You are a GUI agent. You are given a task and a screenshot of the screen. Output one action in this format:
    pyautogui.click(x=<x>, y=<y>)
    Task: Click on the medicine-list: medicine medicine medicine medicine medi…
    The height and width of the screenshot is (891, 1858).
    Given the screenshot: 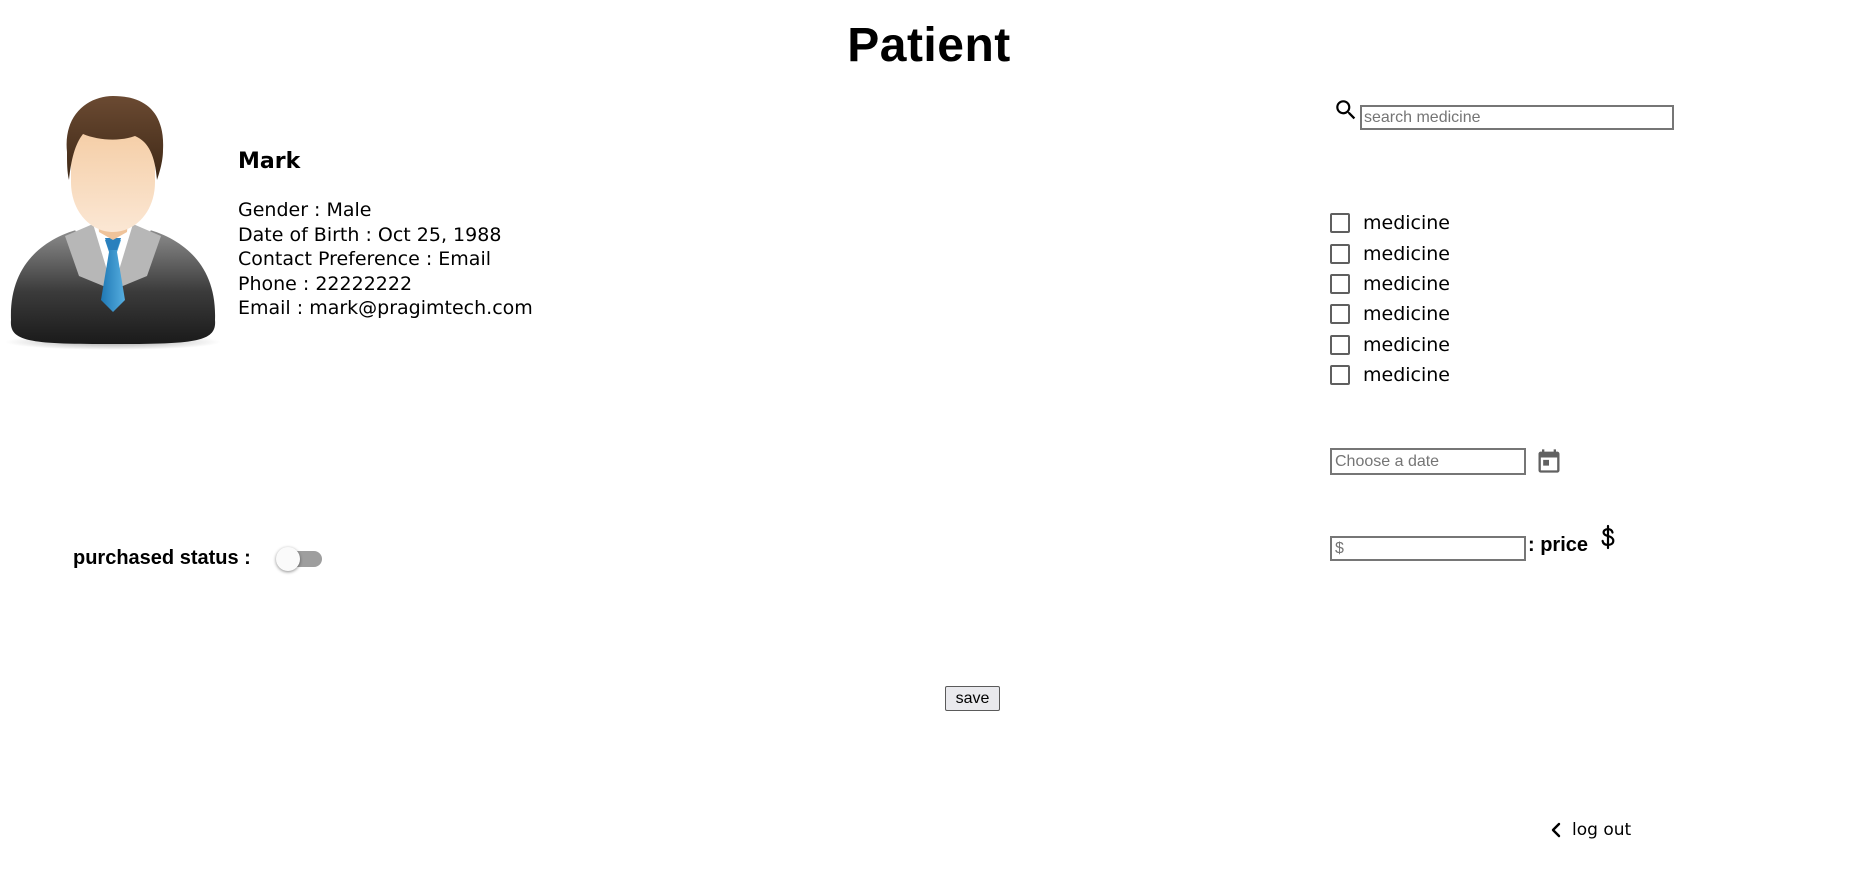 What is the action you would take?
    pyautogui.click(x=1390, y=299)
    